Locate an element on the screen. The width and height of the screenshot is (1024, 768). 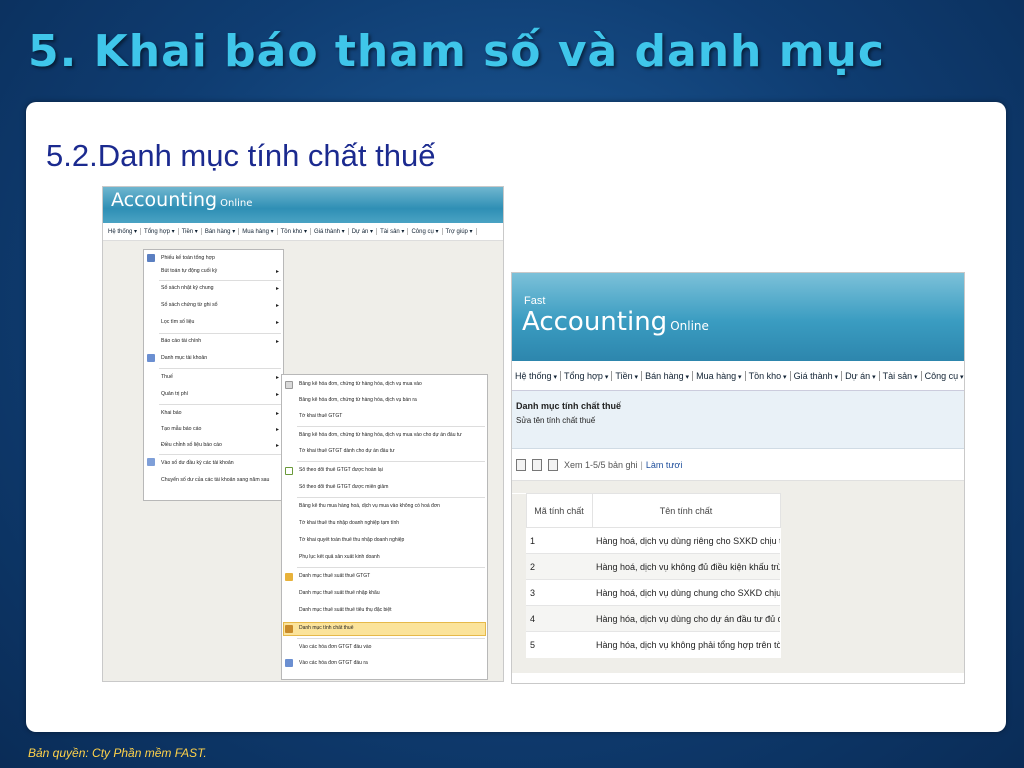
edit-icon is located at coordinates (521, 464).